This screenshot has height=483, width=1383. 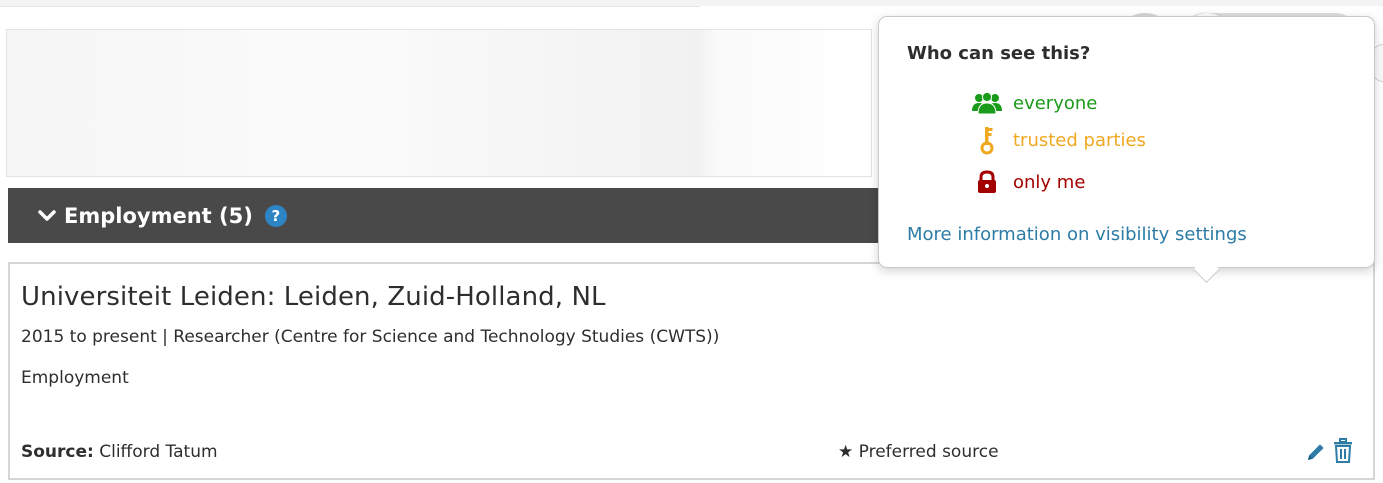 What do you see at coordinates (999, 53) in the screenshot?
I see `popover-title: Who can see this?` at bounding box center [999, 53].